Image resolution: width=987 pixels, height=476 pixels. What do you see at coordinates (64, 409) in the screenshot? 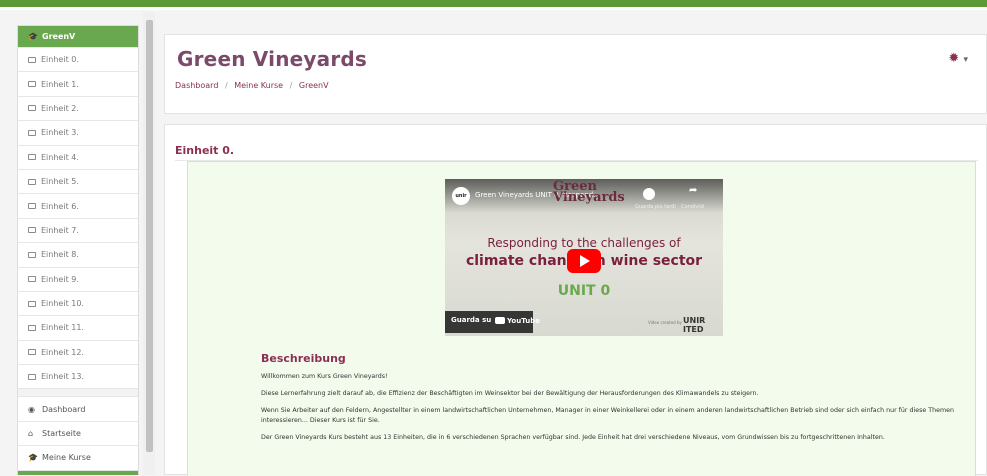
I see `sidebar-item-label: Dashboard` at bounding box center [64, 409].